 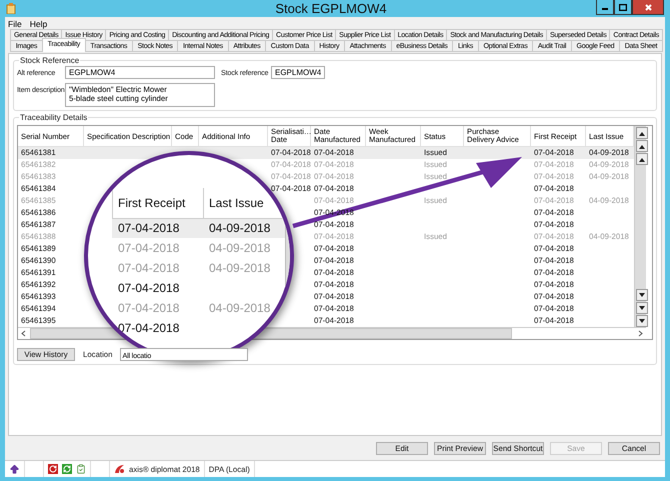 I want to click on checklist-icon, so click(x=81, y=469).